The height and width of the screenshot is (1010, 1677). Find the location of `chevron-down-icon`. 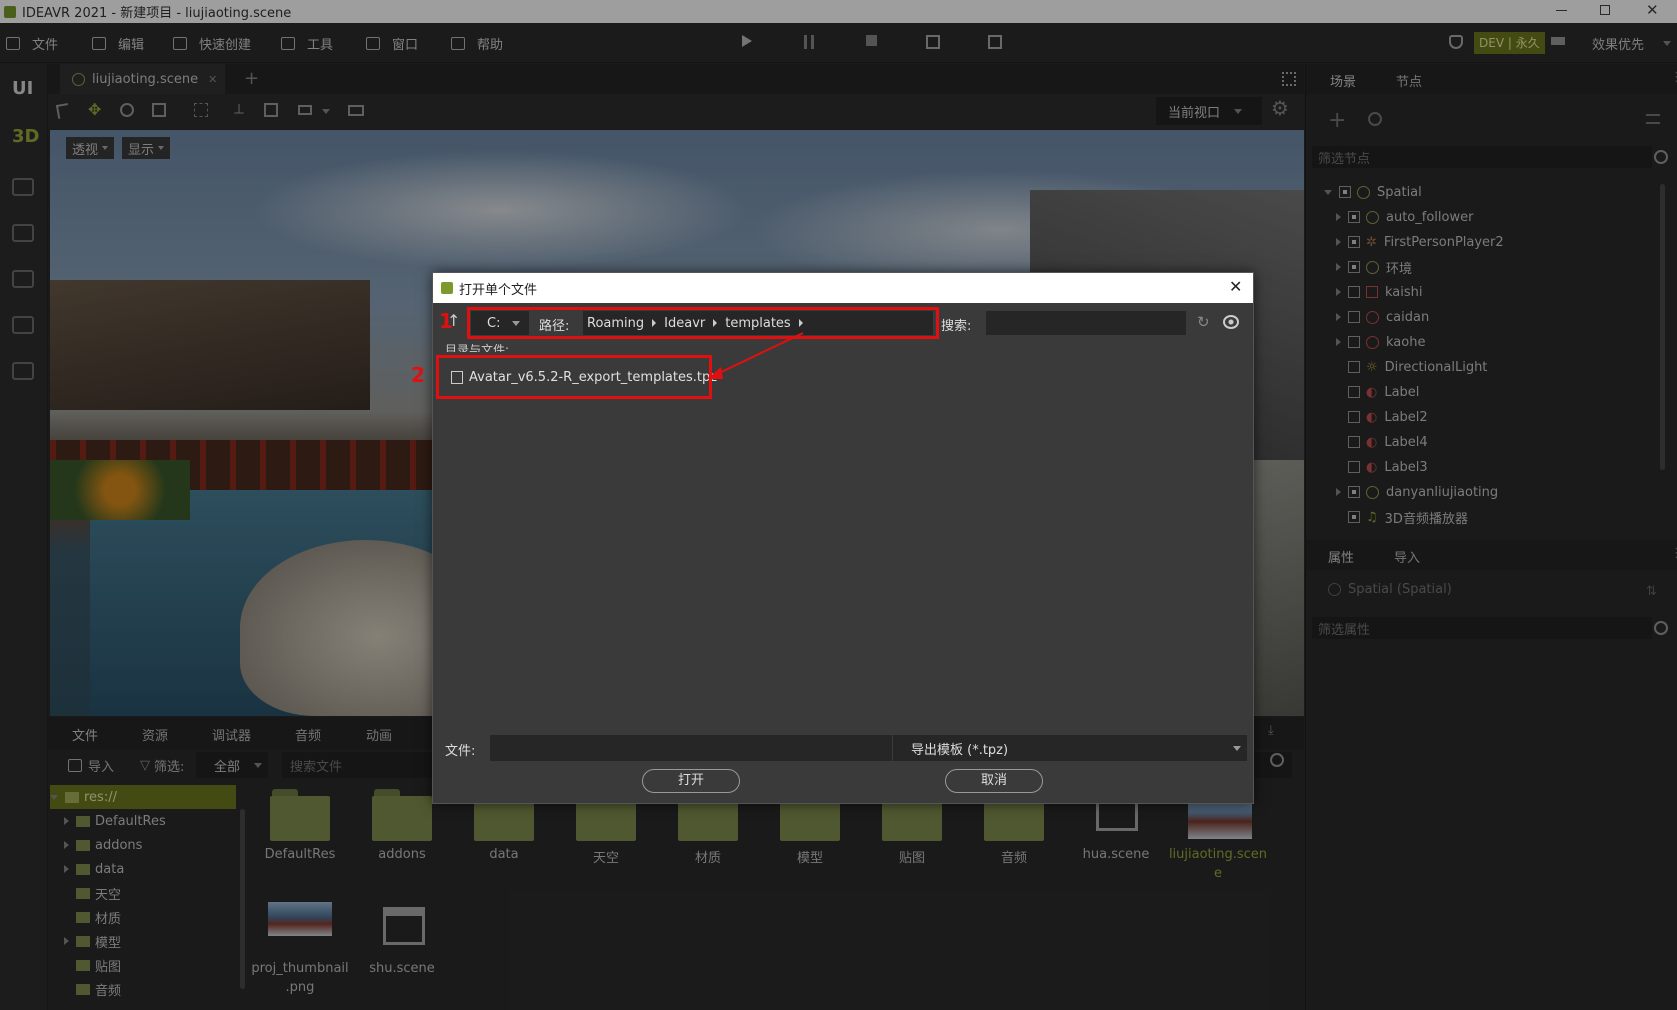

chevron-down-icon is located at coordinates (1237, 748).